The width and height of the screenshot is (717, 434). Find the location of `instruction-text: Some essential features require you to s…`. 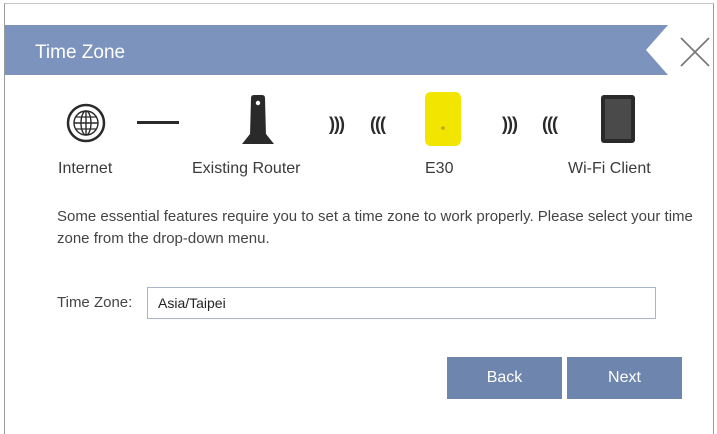

instruction-text: Some essential features require you to s… is located at coordinates (375, 227).